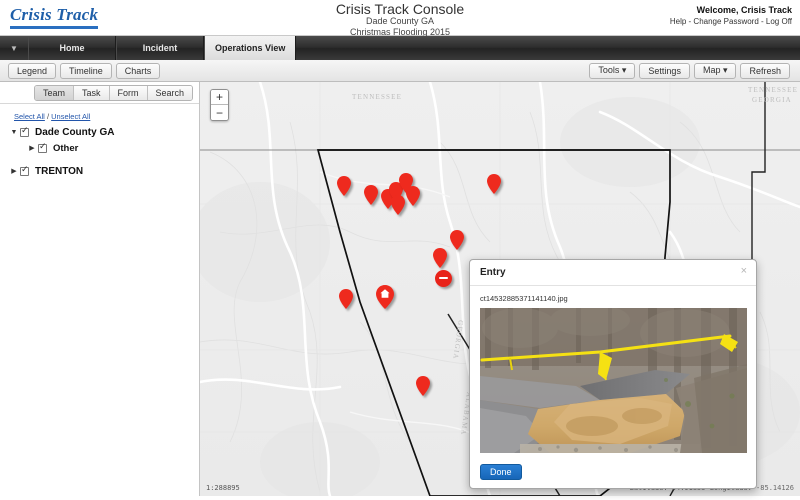  I want to click on tools-dropdown-button: Tools ▾, so click(612, 70).